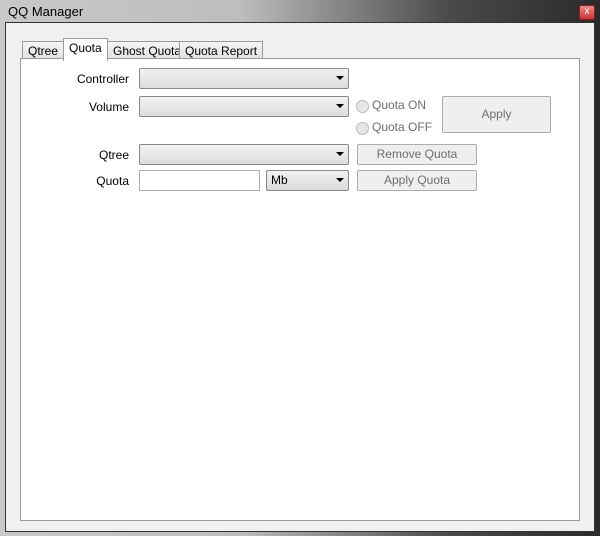 The height and width of the screenshot is (536, 600). What do you see at coordinates (113, 155) in the screenshot?
I see `qtree-label: Qtree` at bounding box center [113, 155].